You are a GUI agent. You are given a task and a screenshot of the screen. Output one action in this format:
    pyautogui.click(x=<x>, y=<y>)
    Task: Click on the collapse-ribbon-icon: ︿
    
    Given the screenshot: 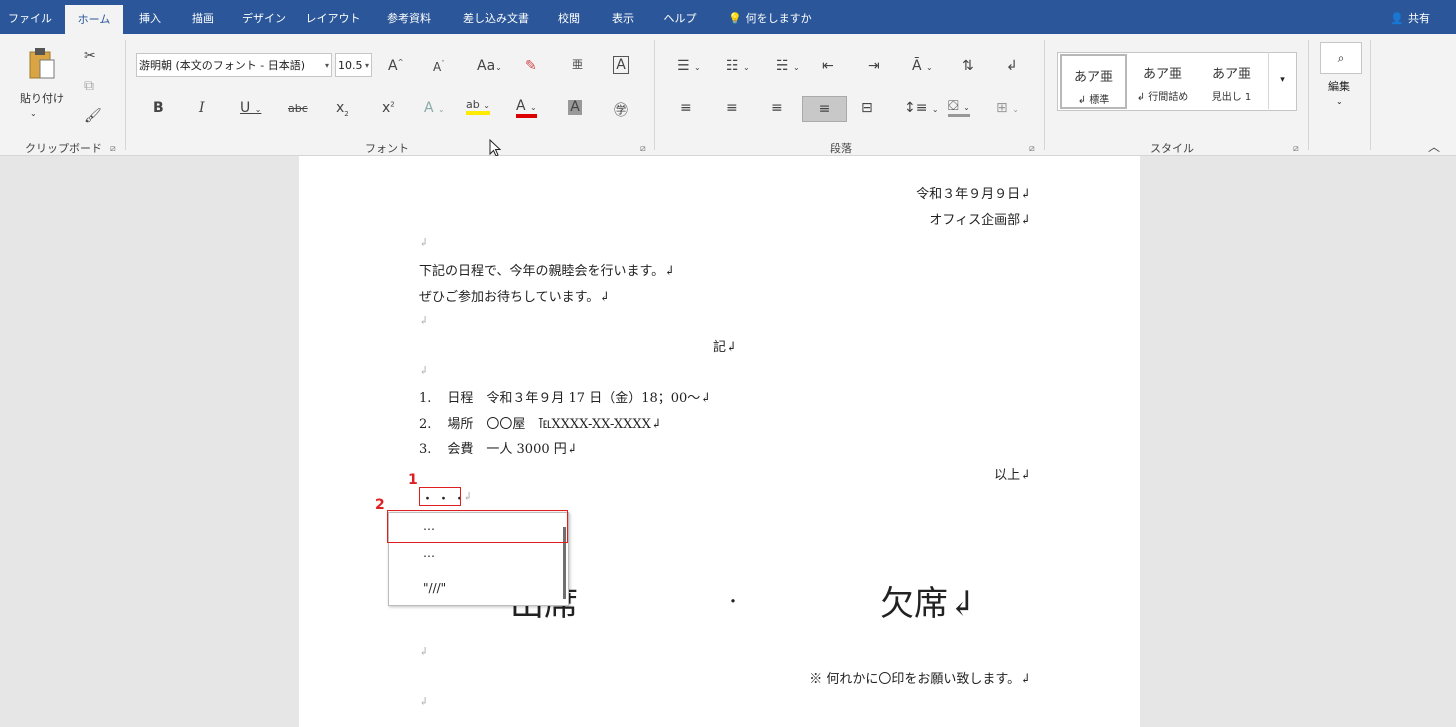 What is the action you would take?
    pyautogui.click(x=1434, y=146)
    